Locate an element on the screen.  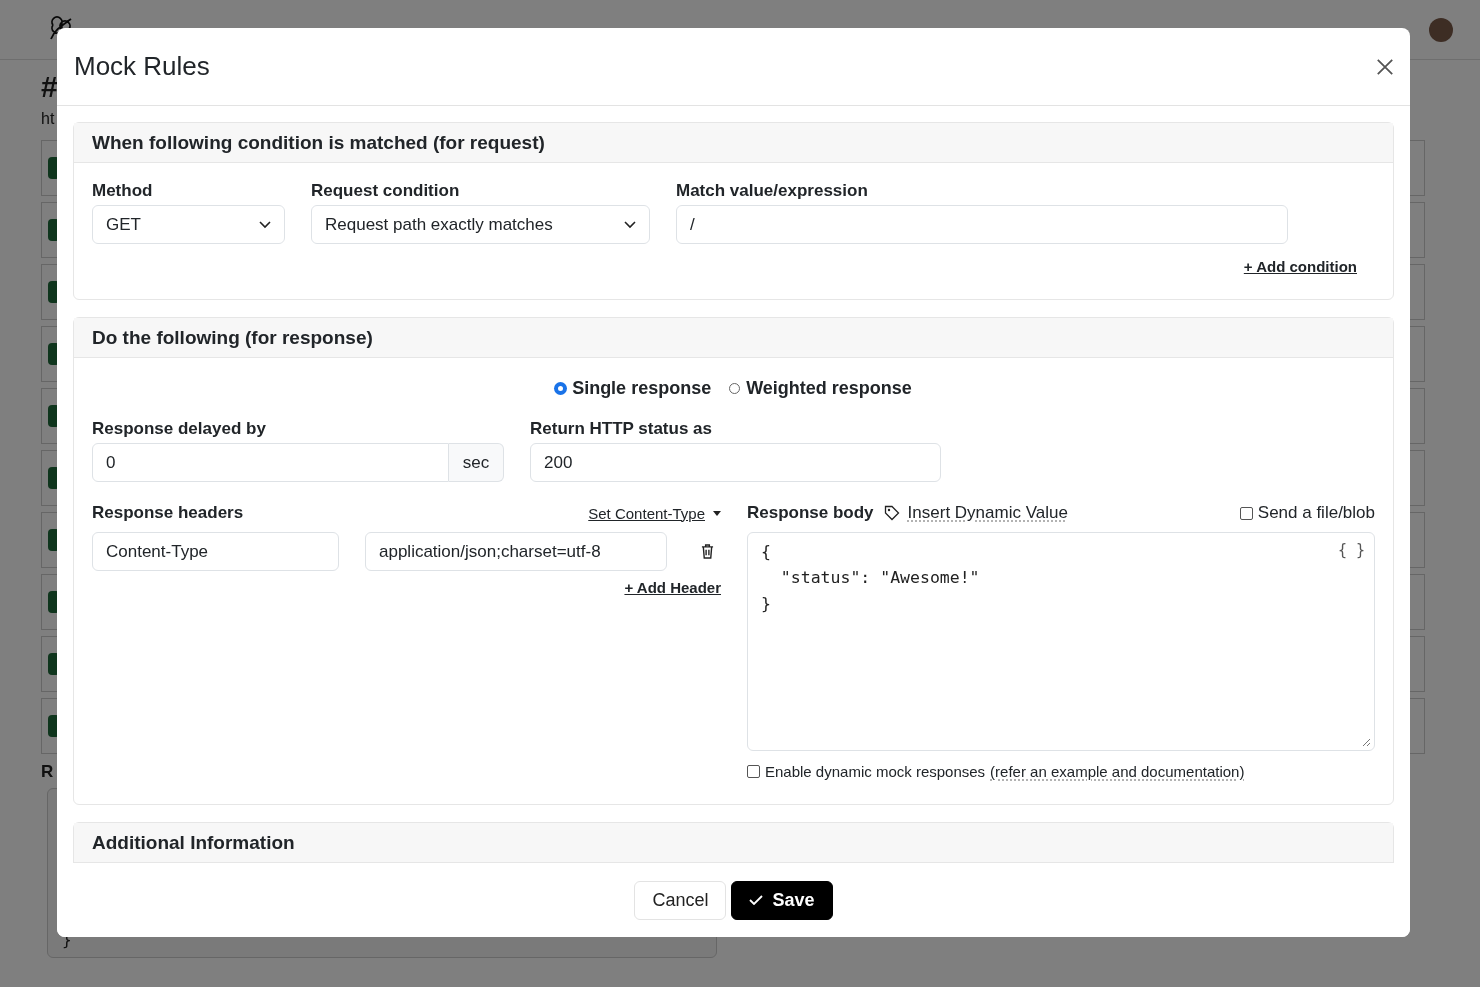
section-label: R is located at coordinates (47, 772).